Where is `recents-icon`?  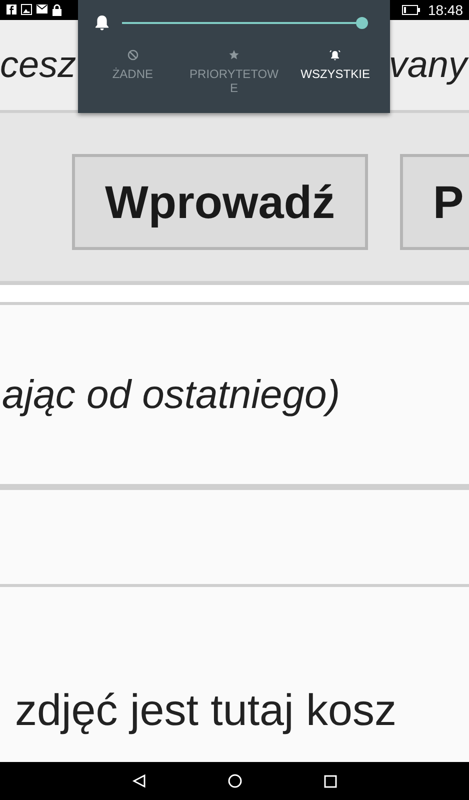
recents-icon is located at coordinates (330, 781).